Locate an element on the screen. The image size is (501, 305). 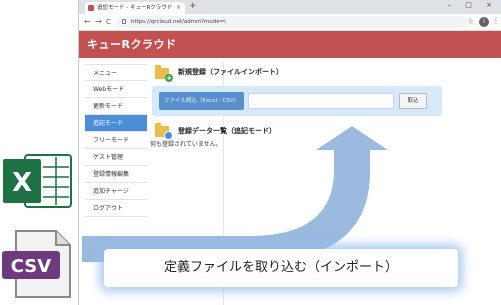
bookmark-star-icon: ☆ is located at coordinates (470, 21).